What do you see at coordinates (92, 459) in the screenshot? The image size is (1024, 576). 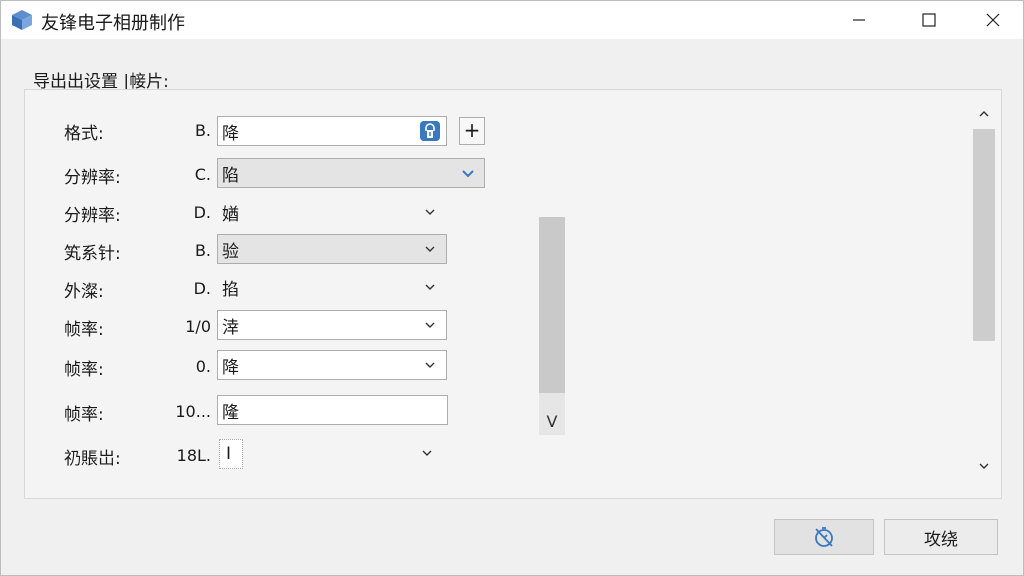 I see `output-label: 礽賬岀:` at bounding box center [92, 459].